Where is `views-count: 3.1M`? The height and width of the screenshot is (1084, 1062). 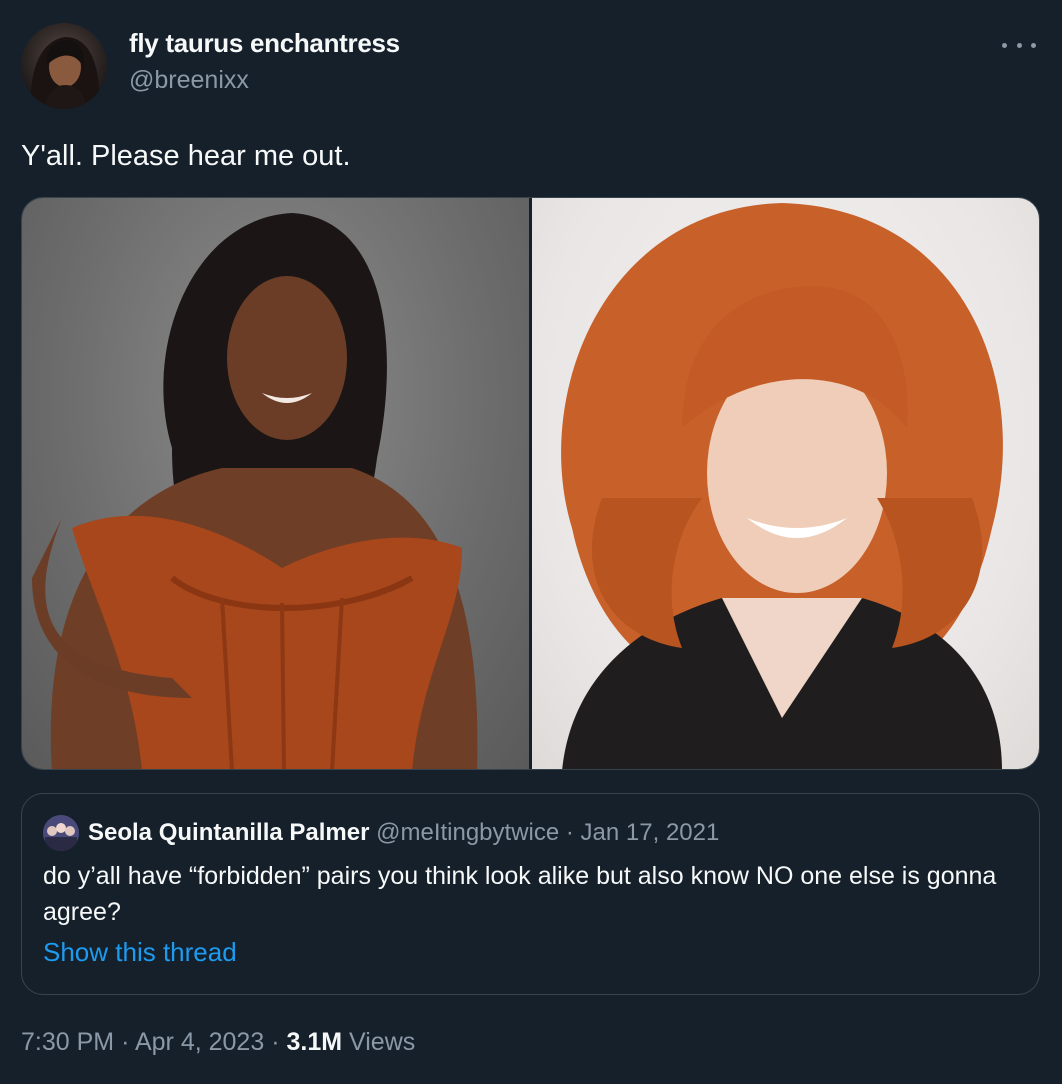
views-count: 3.1M is located at coordinates (314, 1042).